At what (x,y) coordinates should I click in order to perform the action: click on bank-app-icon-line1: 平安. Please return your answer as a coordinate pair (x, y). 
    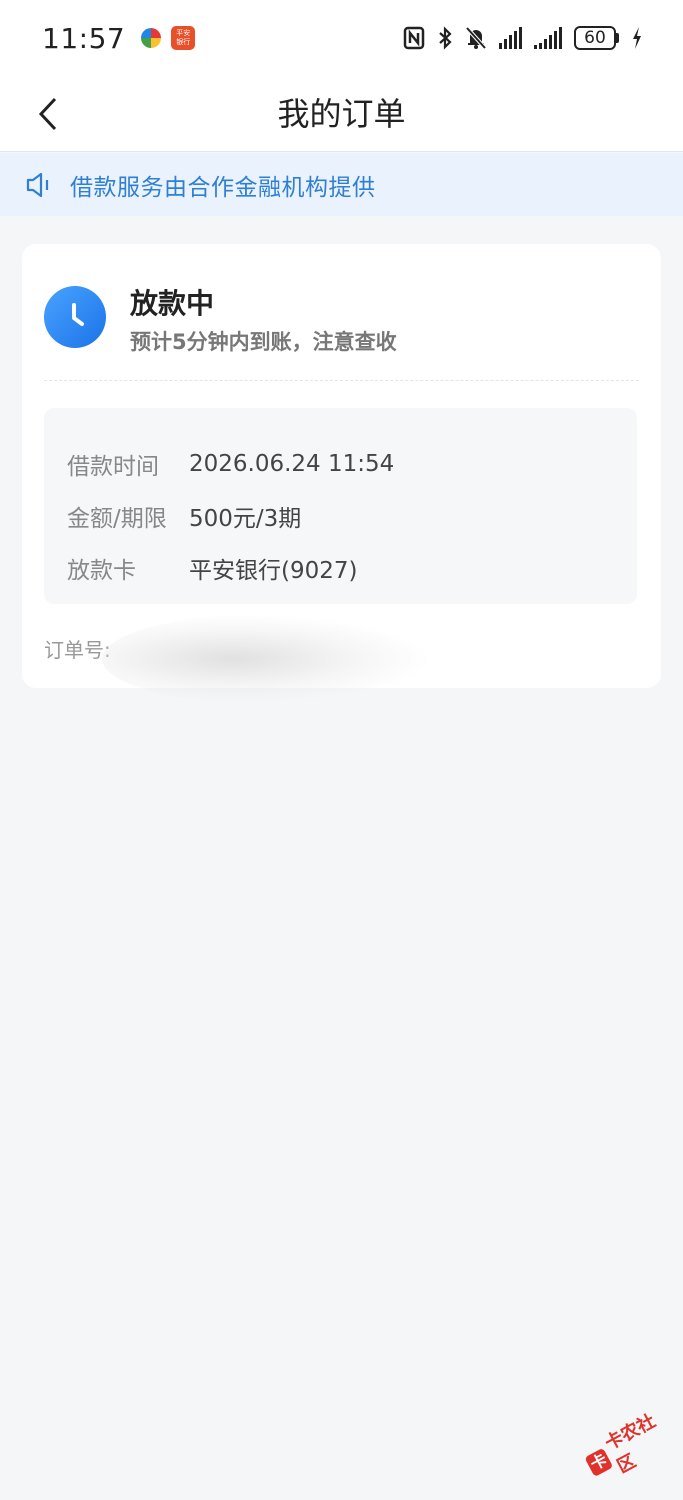
    Looking at the image, I should click on (183, 33).